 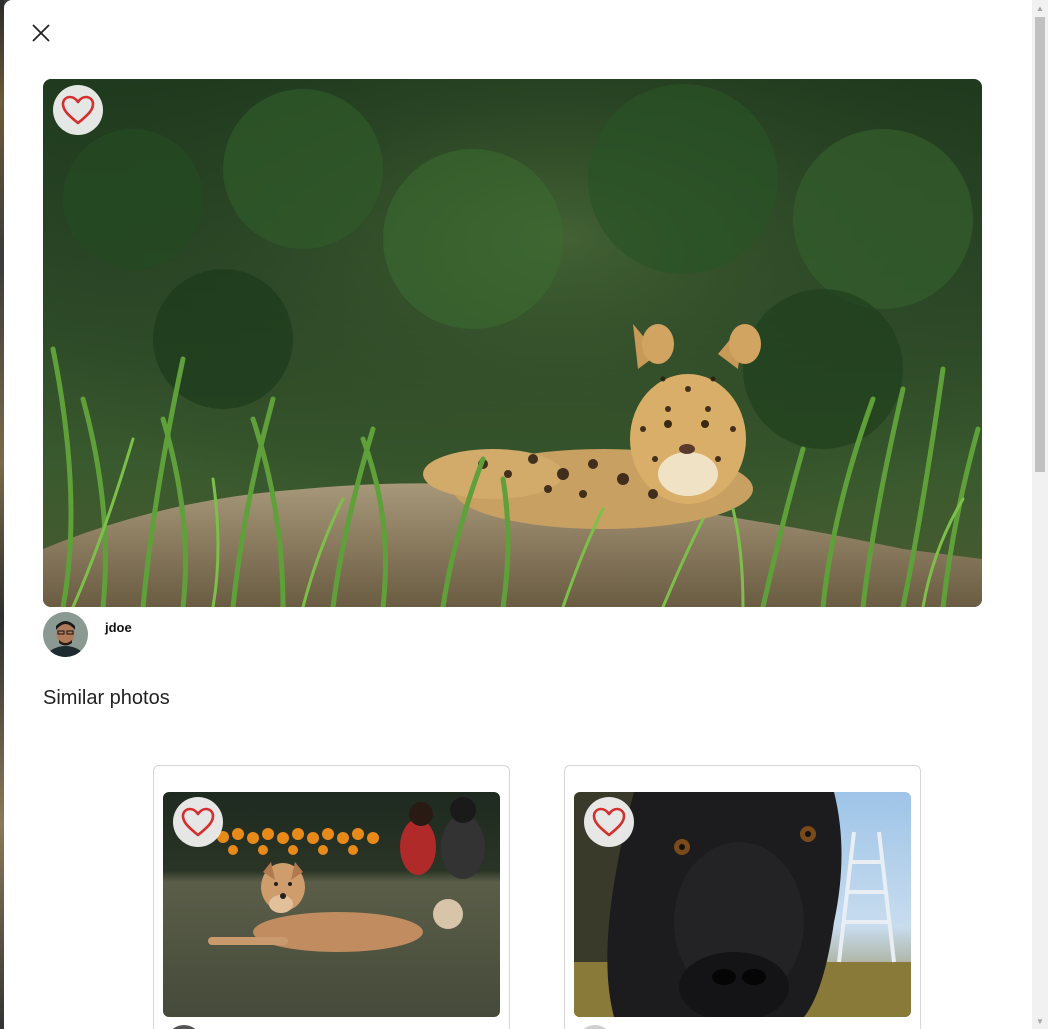 I want to click on photo-author: jdoe, so click(x=87, y=634).